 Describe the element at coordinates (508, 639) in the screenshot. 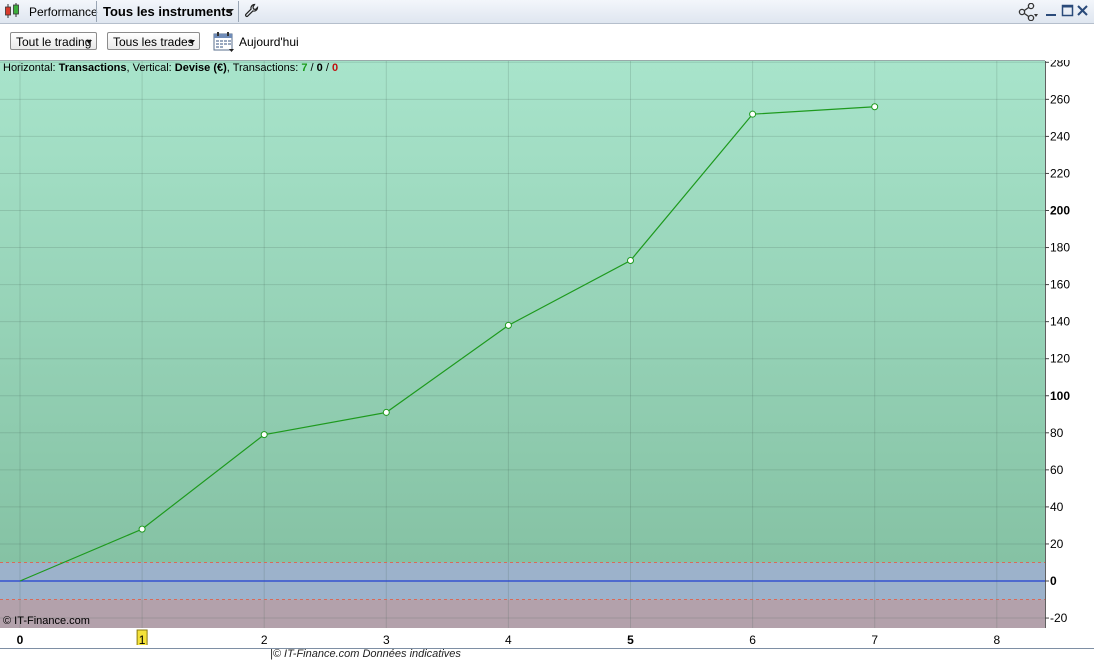

I see `x-tick-label: 4` at that location.